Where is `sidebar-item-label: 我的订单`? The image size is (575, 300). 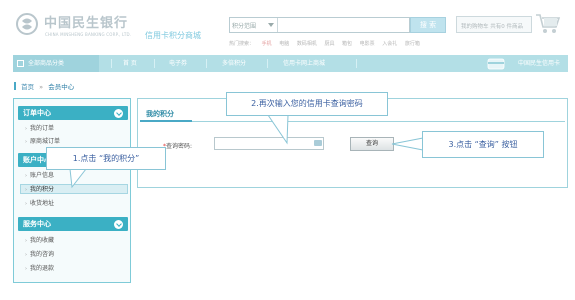 sidebar-item-label: 我的订单 is located at coordinates (42, 128).